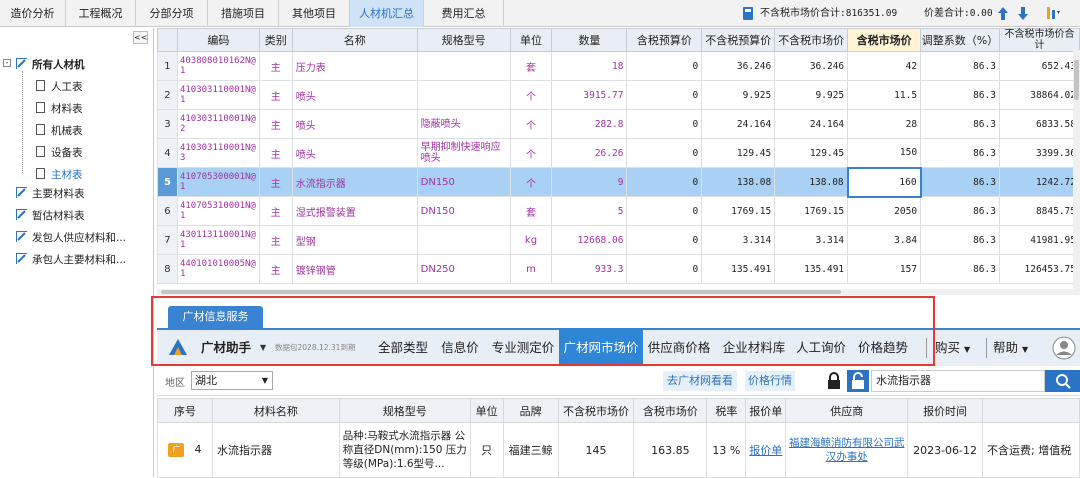 Image resolution: width=1080 pixels, height=478 pixels. I want to click on svc-all-types: 全部类型, so click(403, 348).